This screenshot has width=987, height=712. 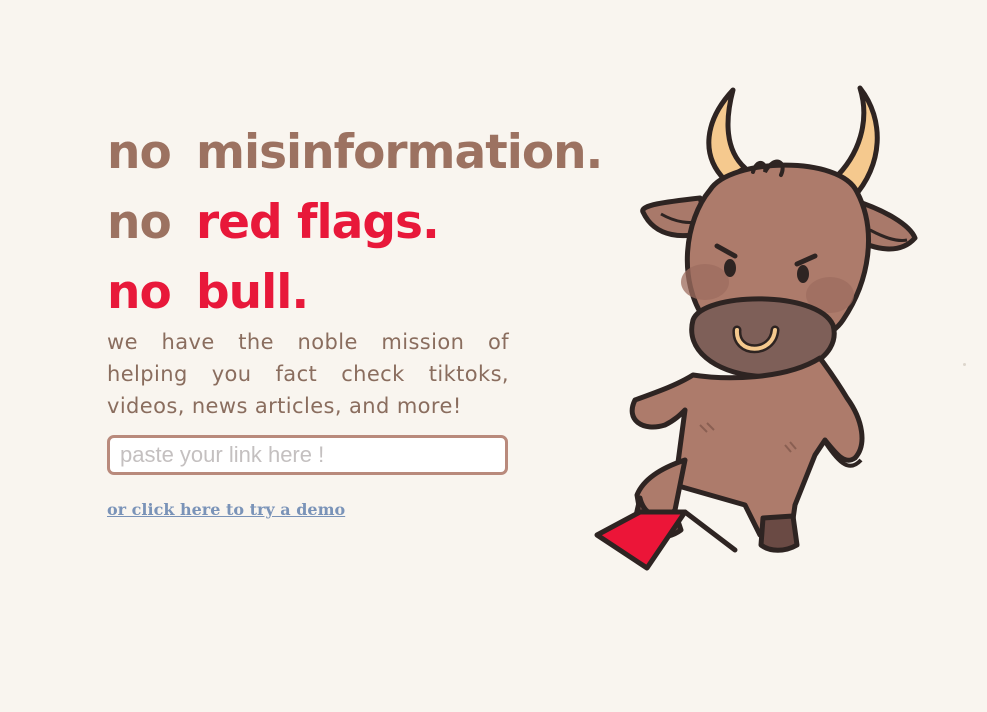 I want to click on headline-line-misinformation: no misinformation., so click(x=355, y=153).